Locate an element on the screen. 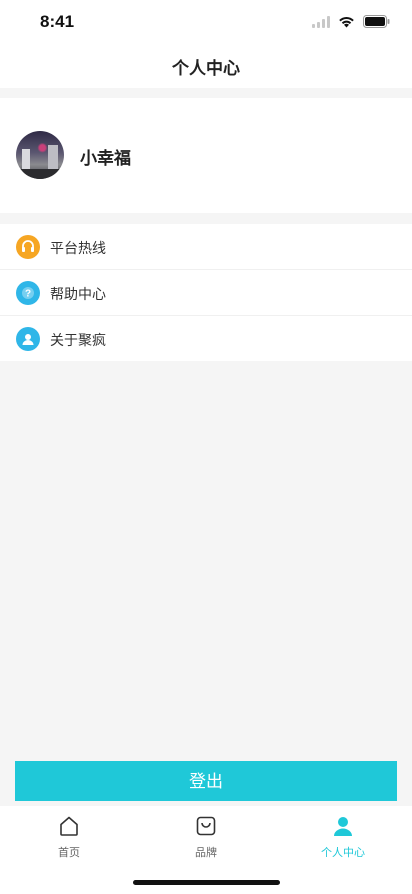 The image size is (412, 894). shopping-bag-icon is located at coordinates (206, 826).